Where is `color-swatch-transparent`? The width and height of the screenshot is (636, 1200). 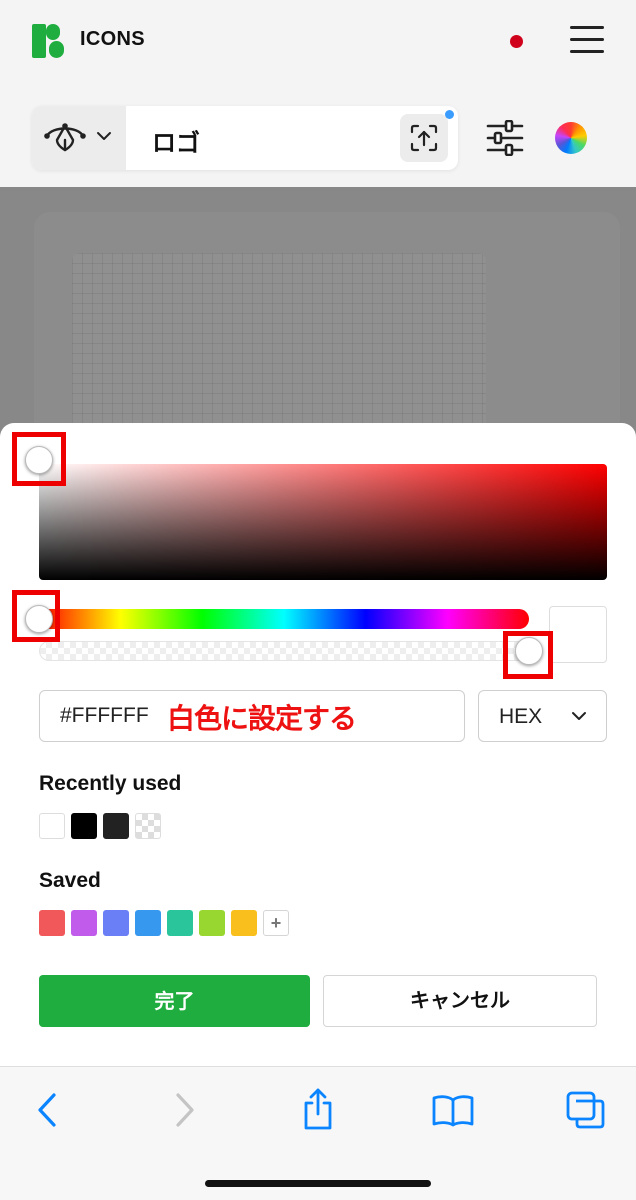
color-swatch-transparent is located at coordinates (148, 826).